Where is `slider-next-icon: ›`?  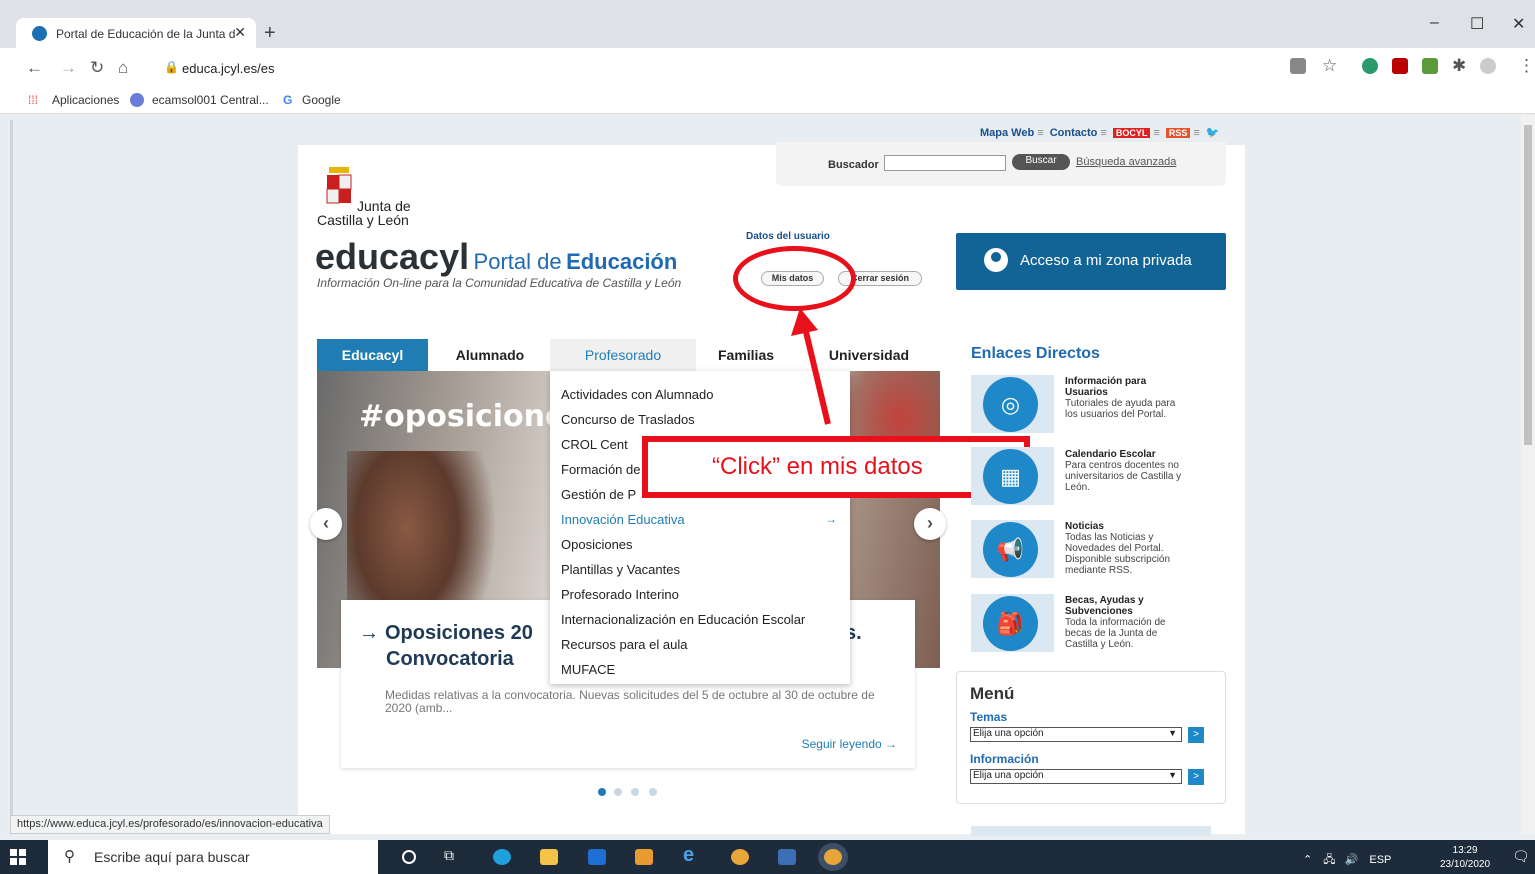 slider-next-icon: › is located at coordinates (930, 524).